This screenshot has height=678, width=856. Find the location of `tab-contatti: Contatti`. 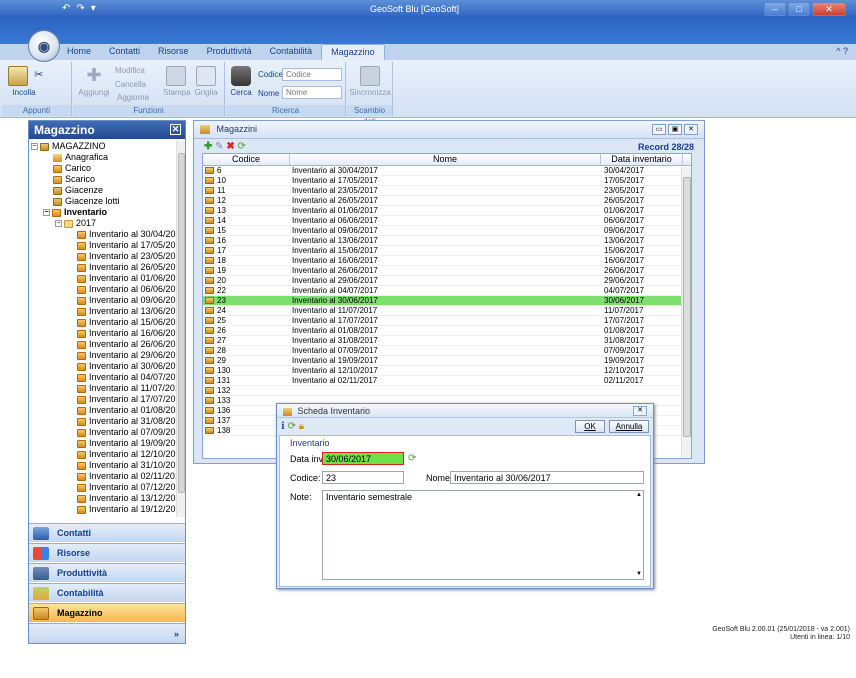

tab-contatti: Contatti is located at coordinates (124, 52).